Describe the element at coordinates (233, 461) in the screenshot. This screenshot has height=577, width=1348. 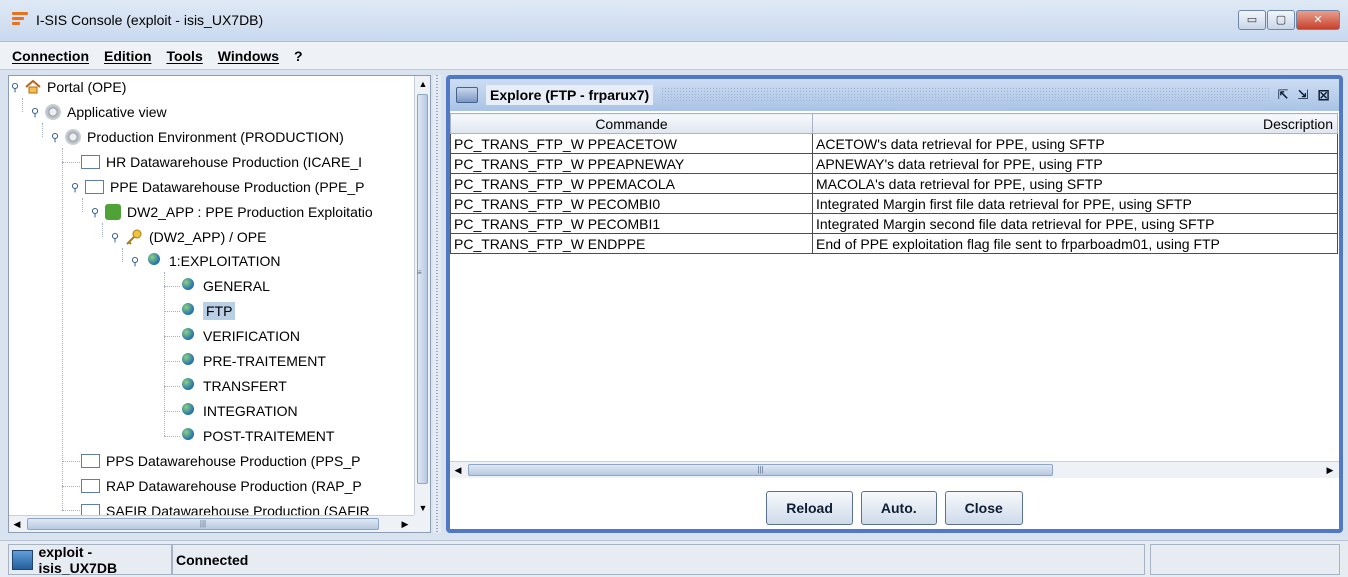
I see `tree-node-label: PPS Datawarehouse Production (PPS_P` at that location.